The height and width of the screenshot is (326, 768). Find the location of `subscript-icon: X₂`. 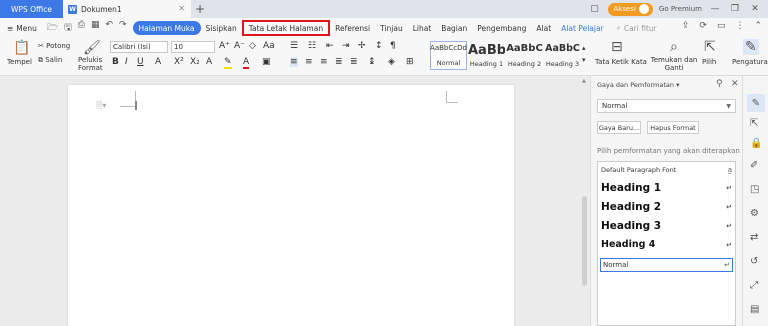

subscript-icon: X₂ is located at coordinates (195, 62).